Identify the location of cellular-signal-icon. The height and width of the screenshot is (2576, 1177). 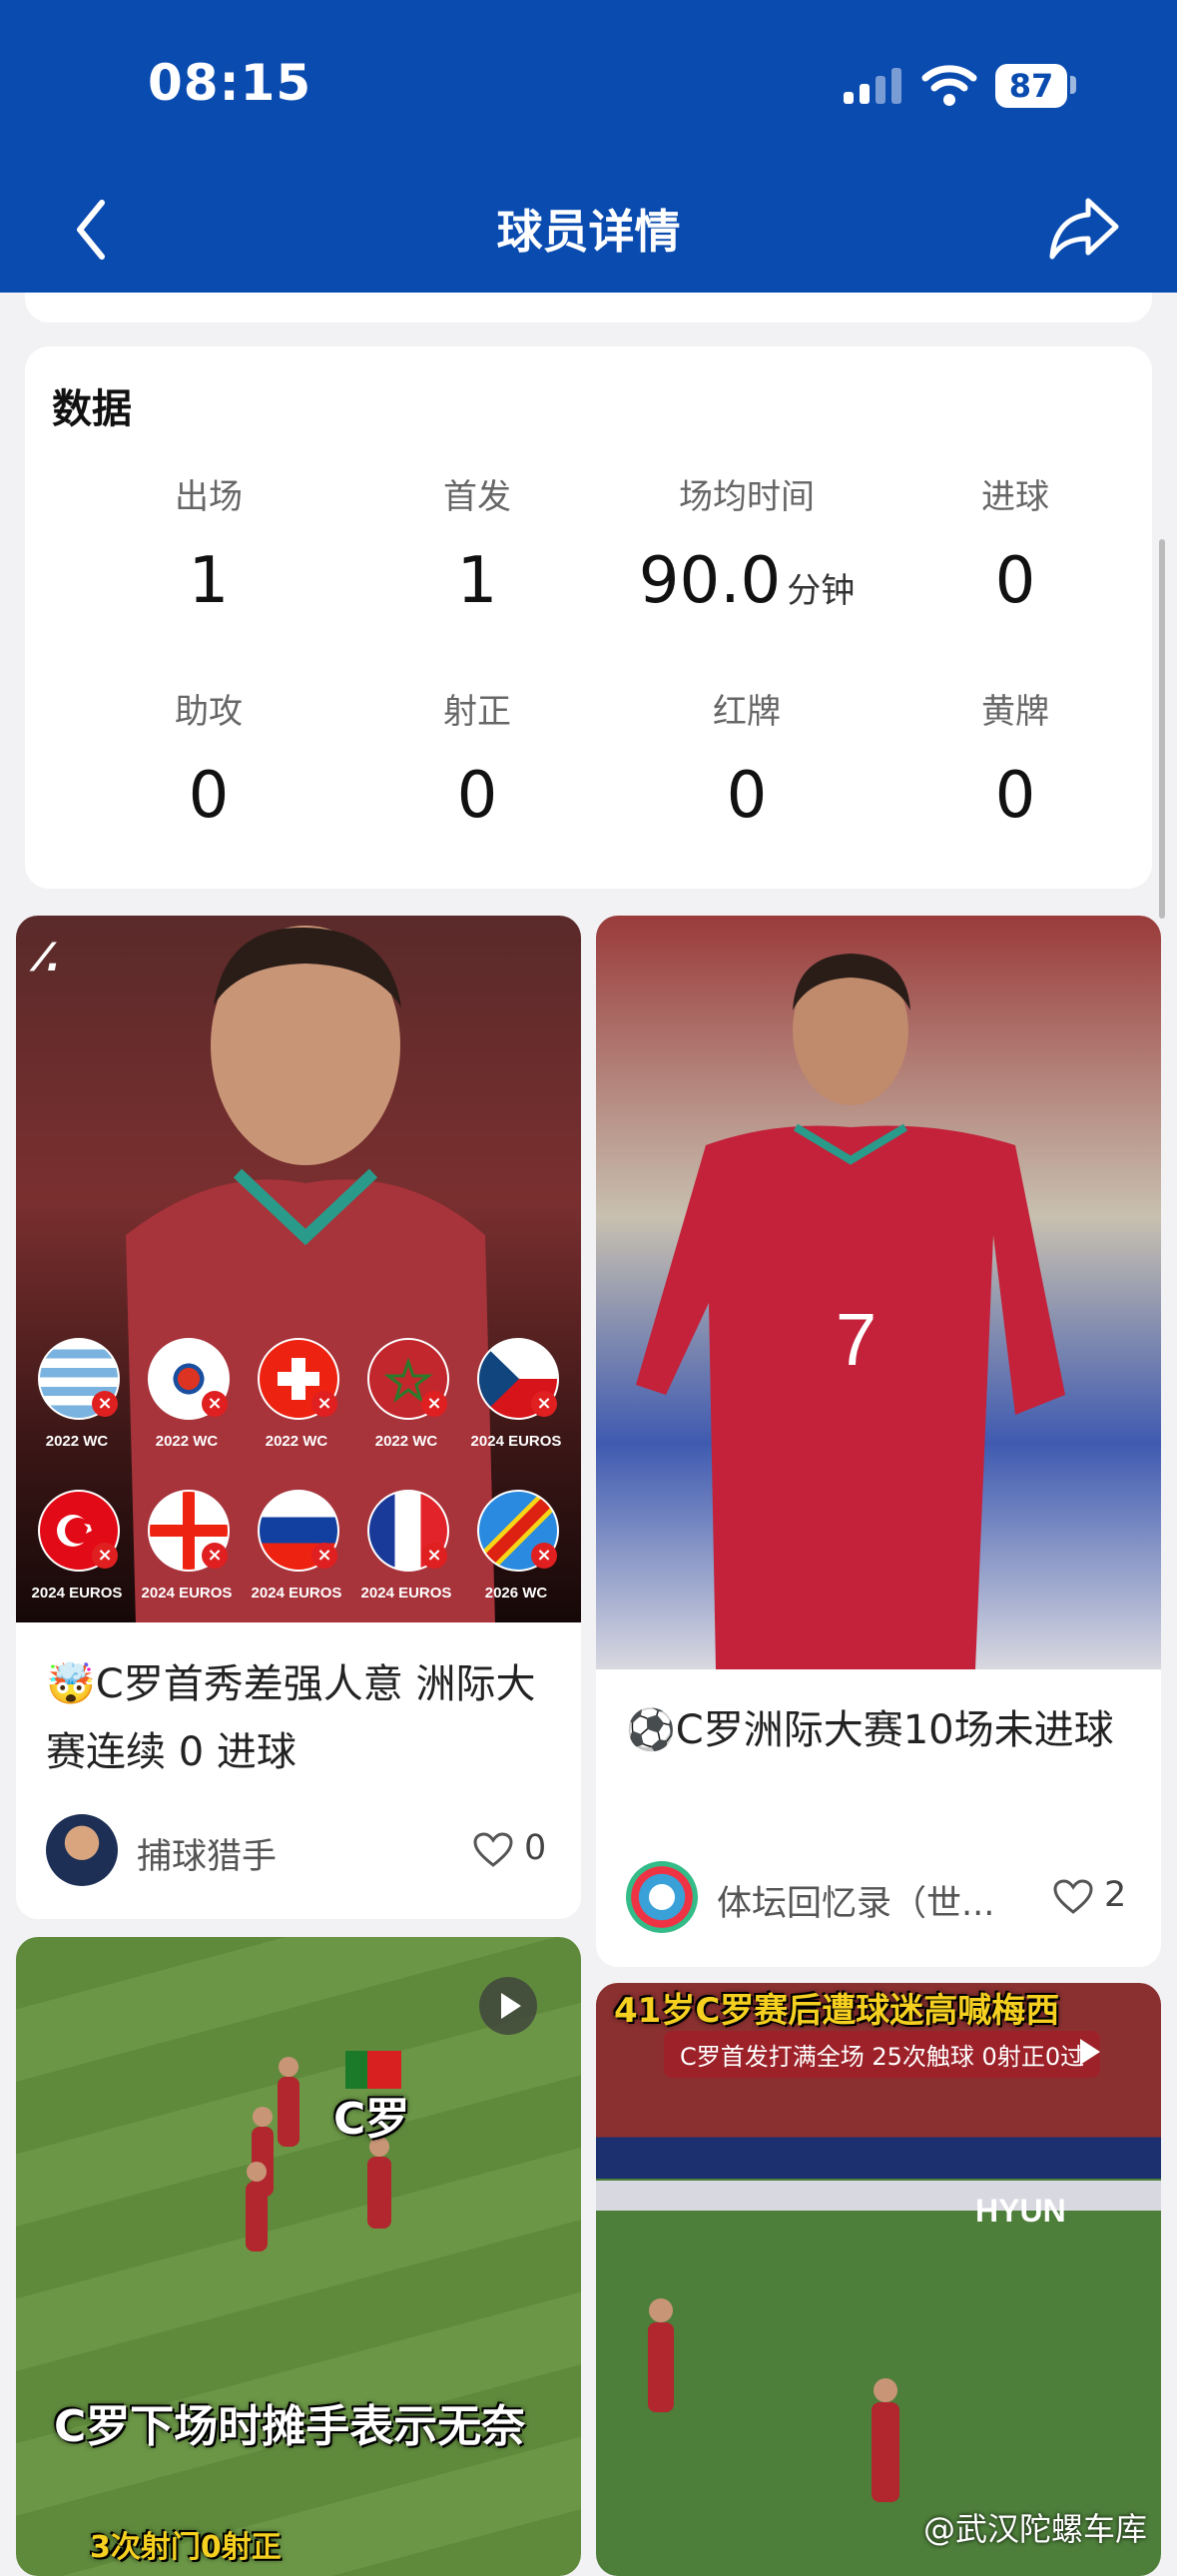
(872, 86).